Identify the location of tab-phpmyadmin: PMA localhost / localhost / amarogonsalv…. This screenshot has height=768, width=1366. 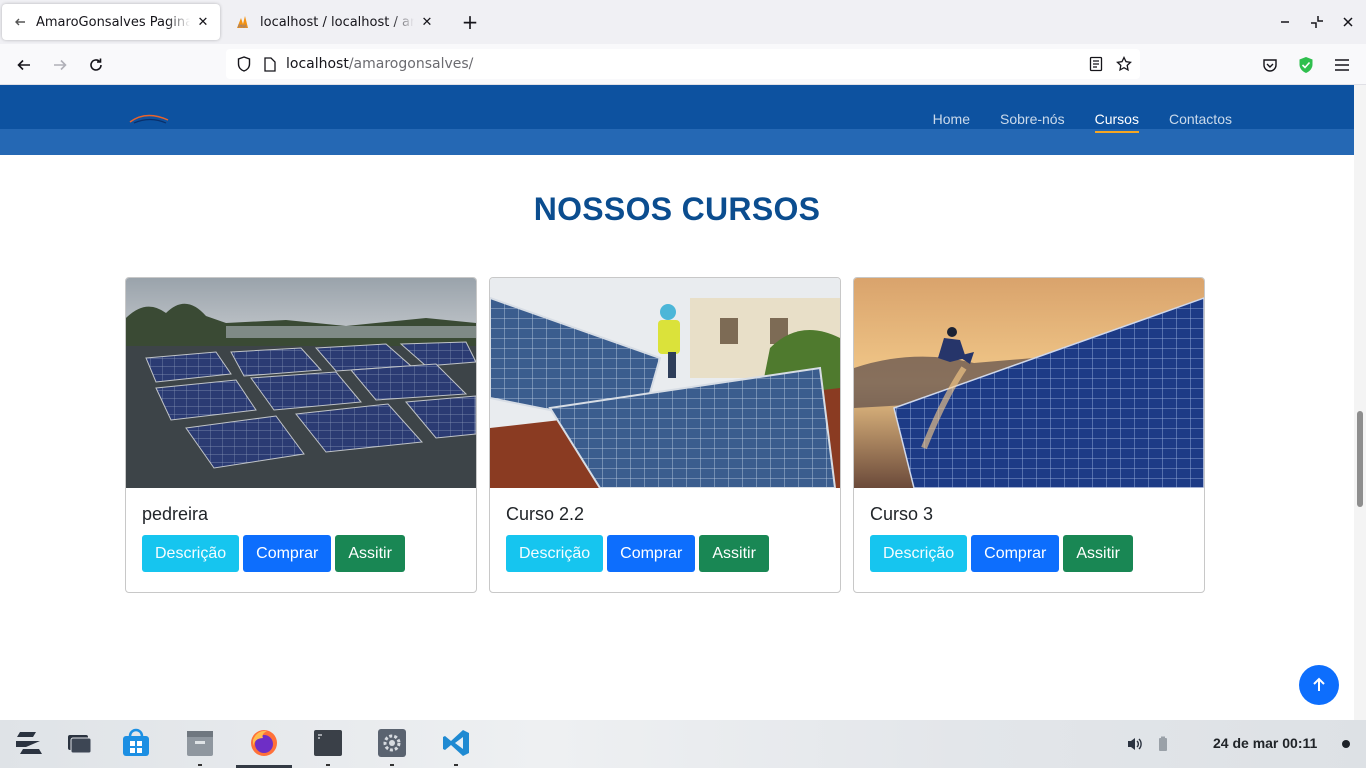
(335, 22).